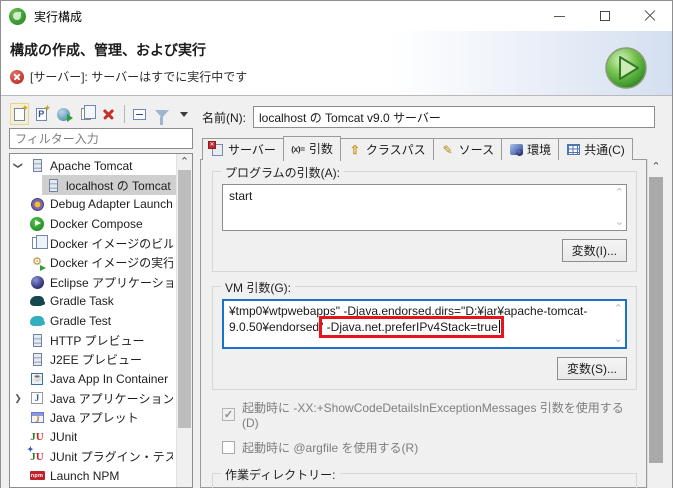 This screenshot has height=488, width=673. What do you see at coordinates (618, 339) in the screenshot?
I see `scroll-down-icon` at bounding box center [618, 339].